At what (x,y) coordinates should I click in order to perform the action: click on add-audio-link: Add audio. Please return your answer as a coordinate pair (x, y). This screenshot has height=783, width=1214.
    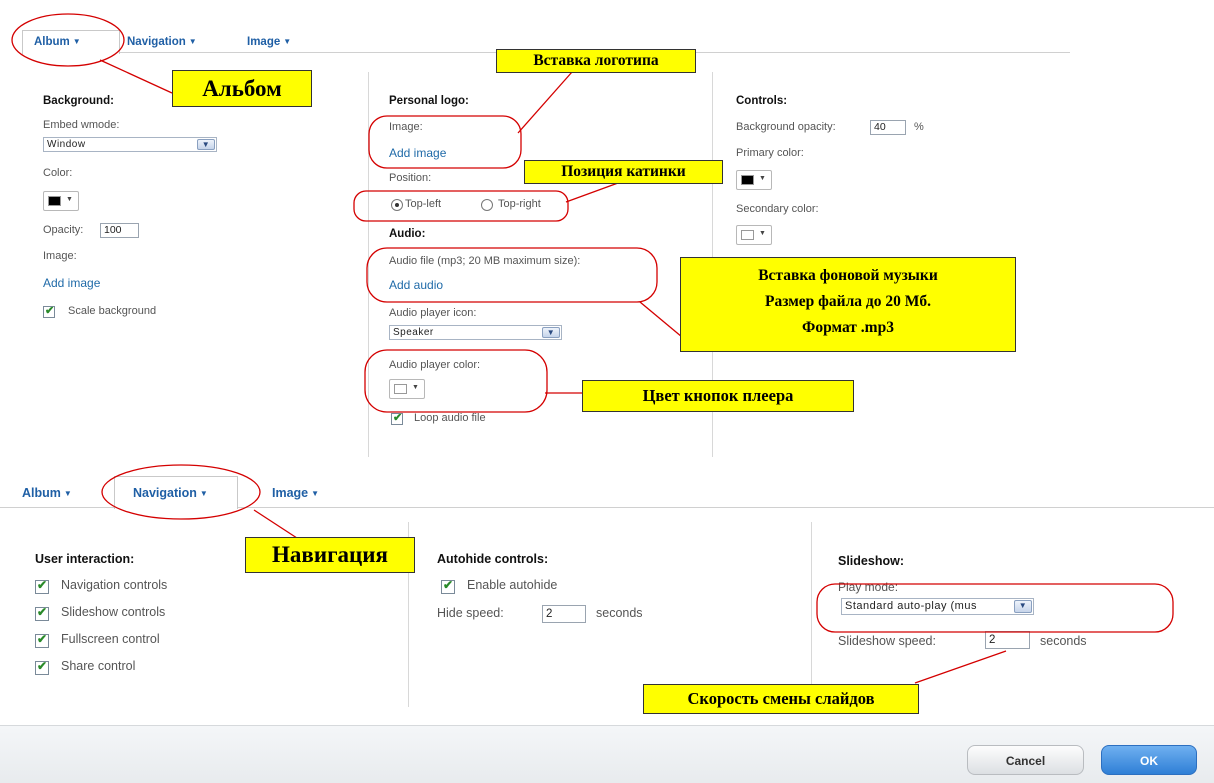
    Looking at the image, I should click on (416, 285).